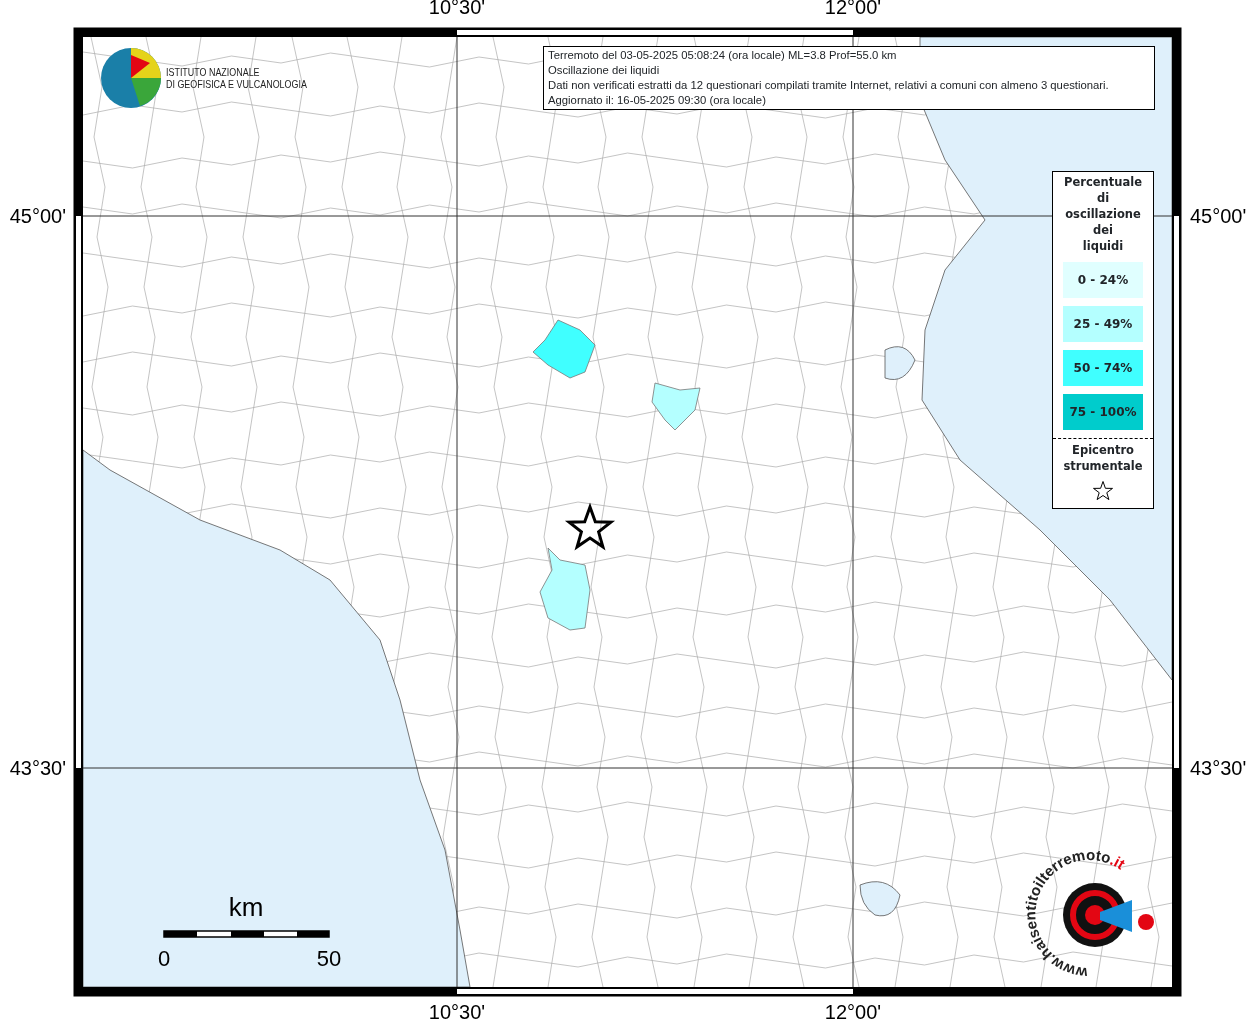  I want to click on scale-unit-label: km, so click(246, 907).